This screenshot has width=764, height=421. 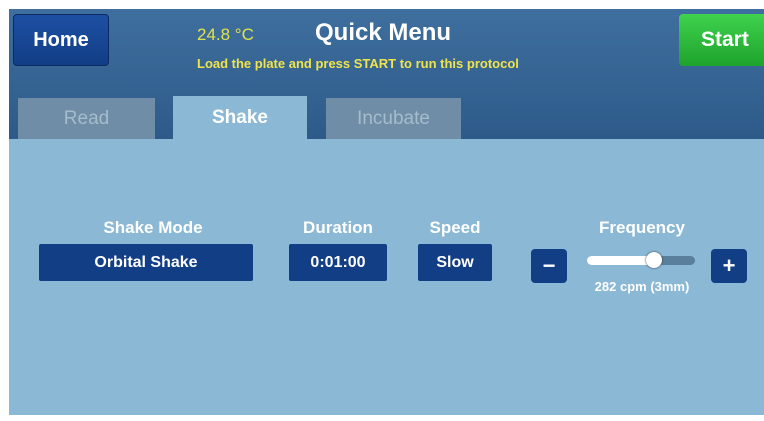 What do you see at coordinates (383, 32) in the screenshot?
I see `page-title: Quick Menu` at bounding box center [383, 32].